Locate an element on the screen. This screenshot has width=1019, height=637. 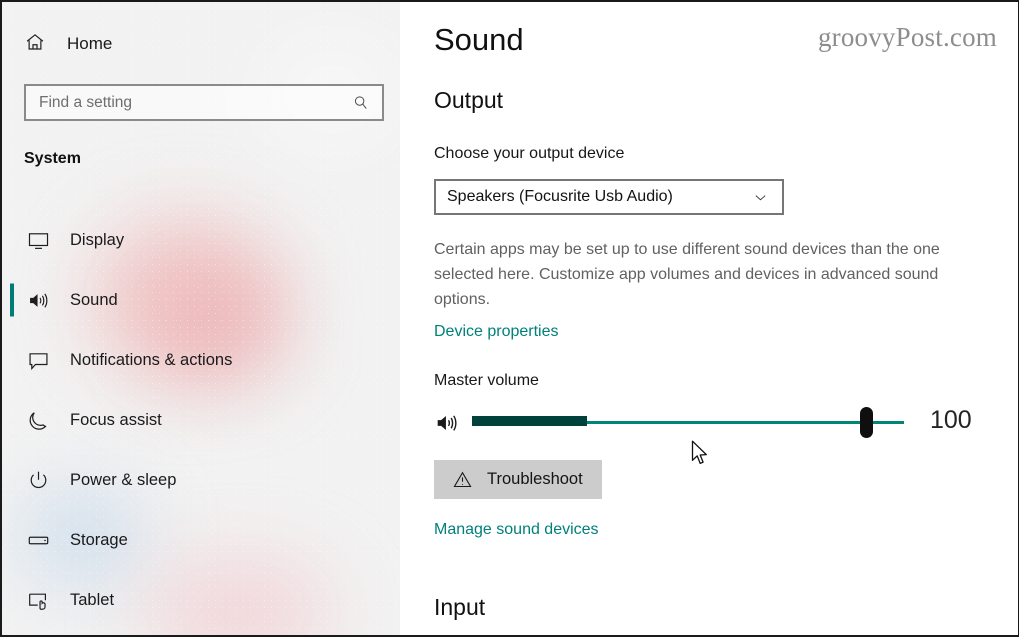
choose-output-device-label: Choose your output device is located at coordinates (529, 153).